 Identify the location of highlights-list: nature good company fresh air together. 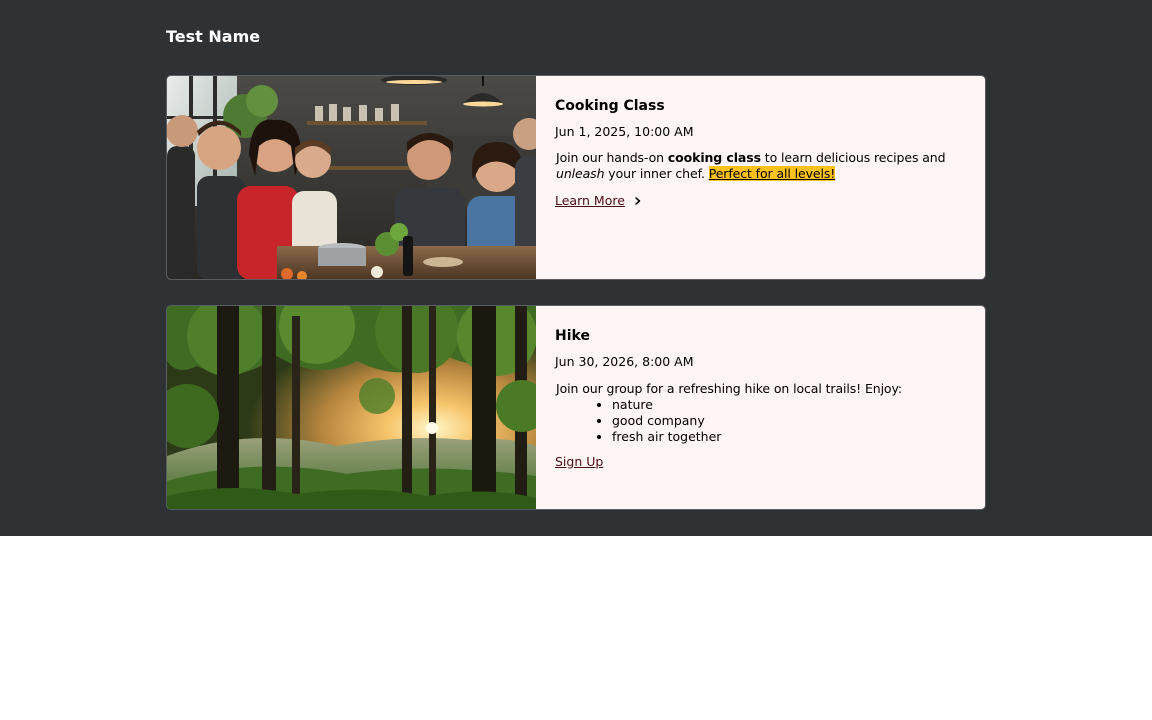
(789, 421).